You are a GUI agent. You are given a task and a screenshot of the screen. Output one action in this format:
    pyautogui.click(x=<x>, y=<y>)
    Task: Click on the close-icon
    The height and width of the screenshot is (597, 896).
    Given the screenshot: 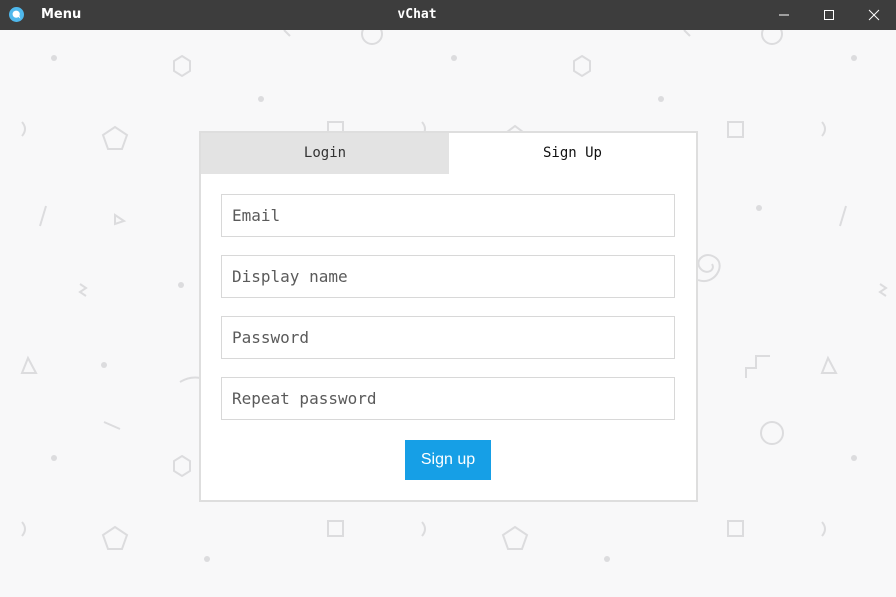 What is the action you would take?
    pyautogui.click(x=874, y=15)
    